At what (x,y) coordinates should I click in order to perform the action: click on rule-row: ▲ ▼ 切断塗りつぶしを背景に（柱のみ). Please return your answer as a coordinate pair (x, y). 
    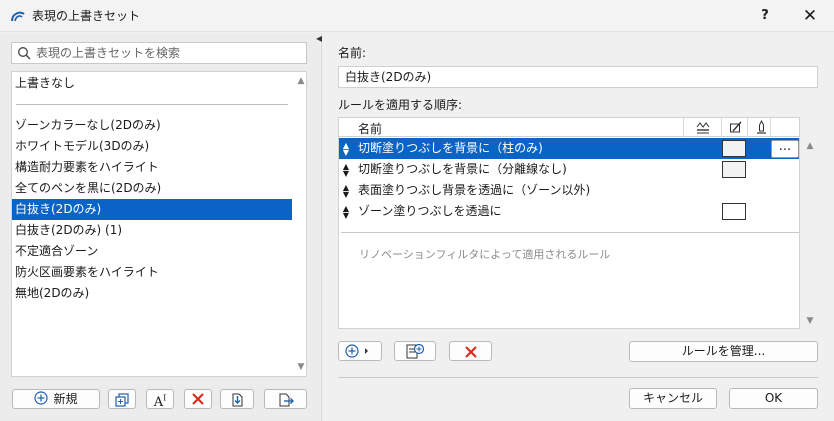
    Looking at the image, I should click on (569, 148).